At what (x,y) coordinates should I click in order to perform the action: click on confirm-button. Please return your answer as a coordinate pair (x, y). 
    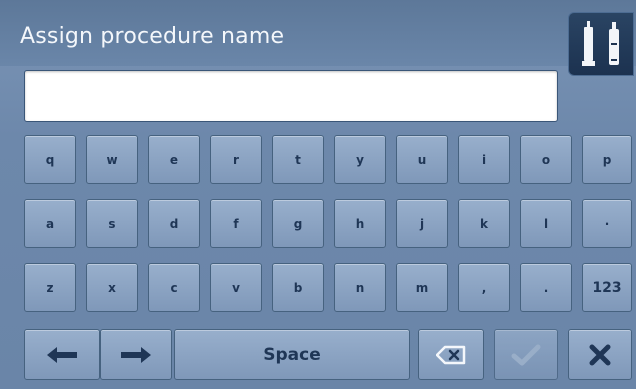
    Looking at the image, I should click on (526, 354).